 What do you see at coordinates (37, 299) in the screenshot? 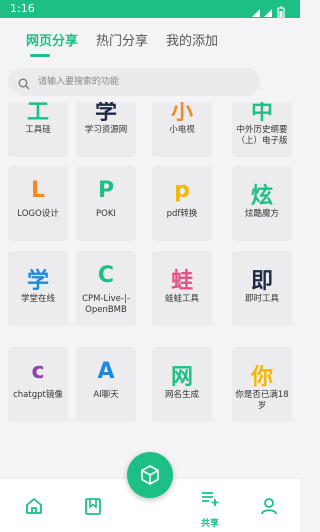
I see `app-card-label: 学堂在线` at bounding box center [37, 299].